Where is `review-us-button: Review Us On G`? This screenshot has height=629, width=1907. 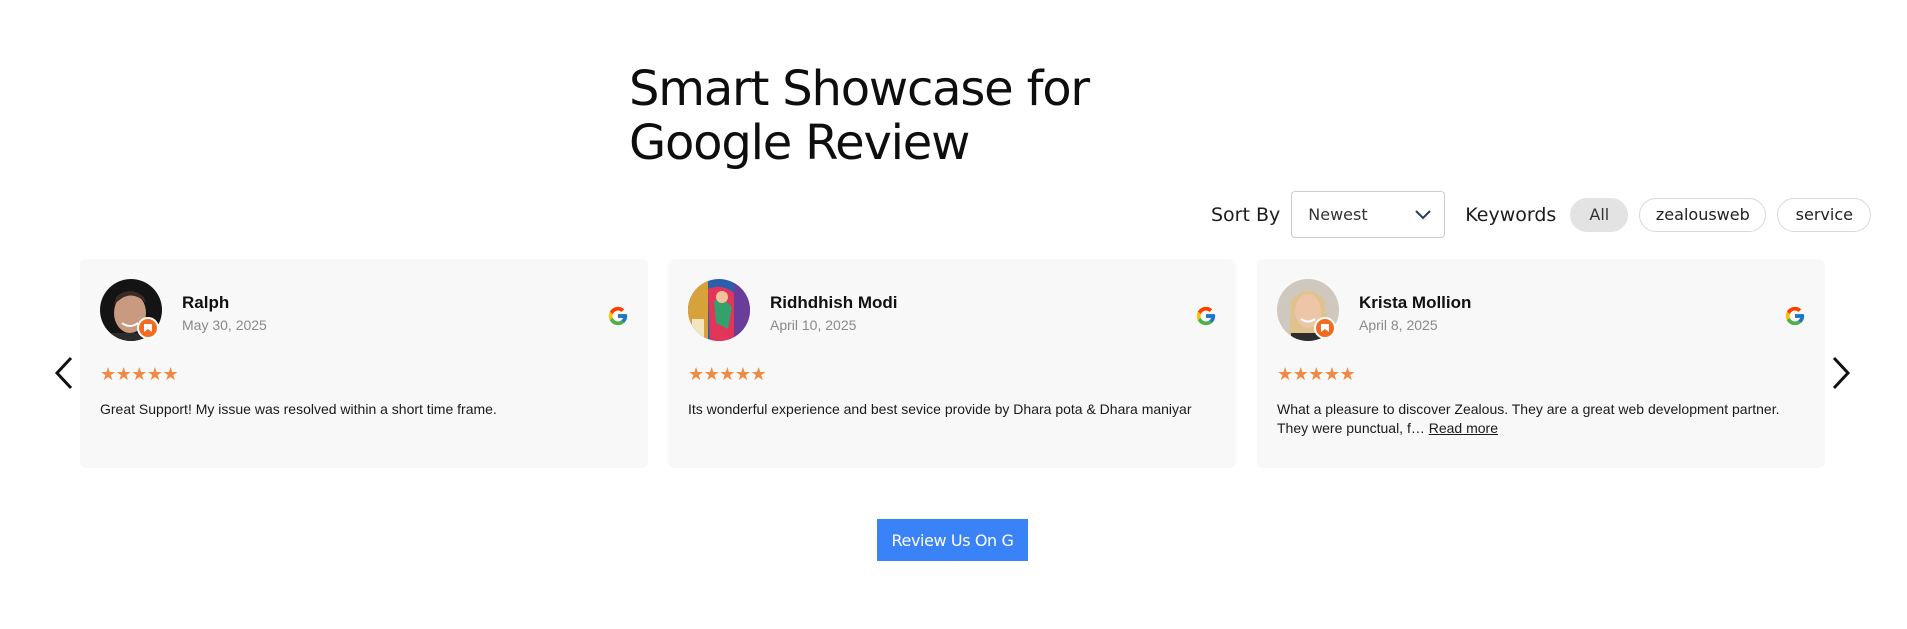
review-us-button: Review Us On G is located at coordinates (952, 540).